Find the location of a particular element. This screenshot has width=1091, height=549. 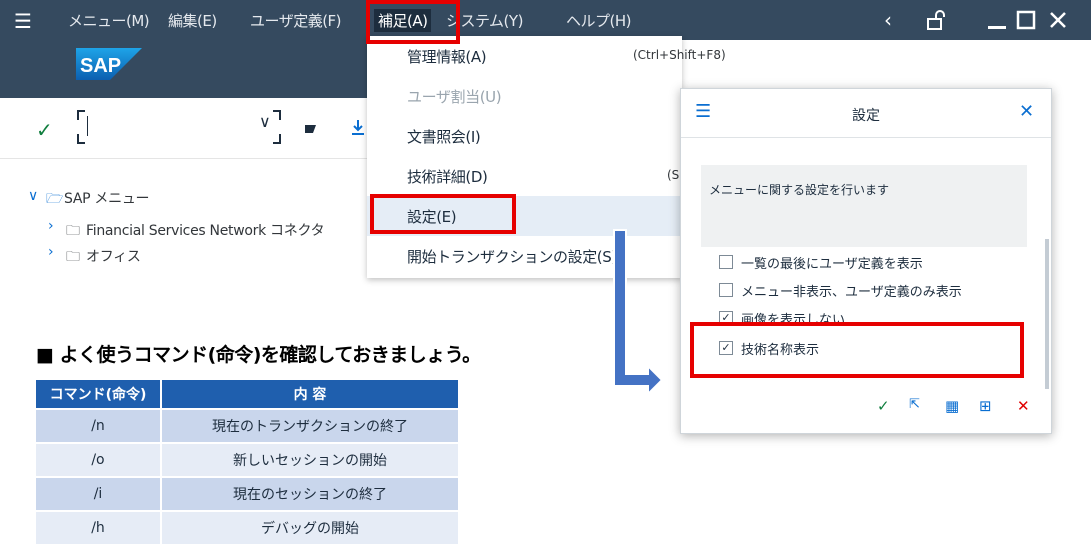

menu-item-edit: 編集(E) is located at coordinates (192, 20).